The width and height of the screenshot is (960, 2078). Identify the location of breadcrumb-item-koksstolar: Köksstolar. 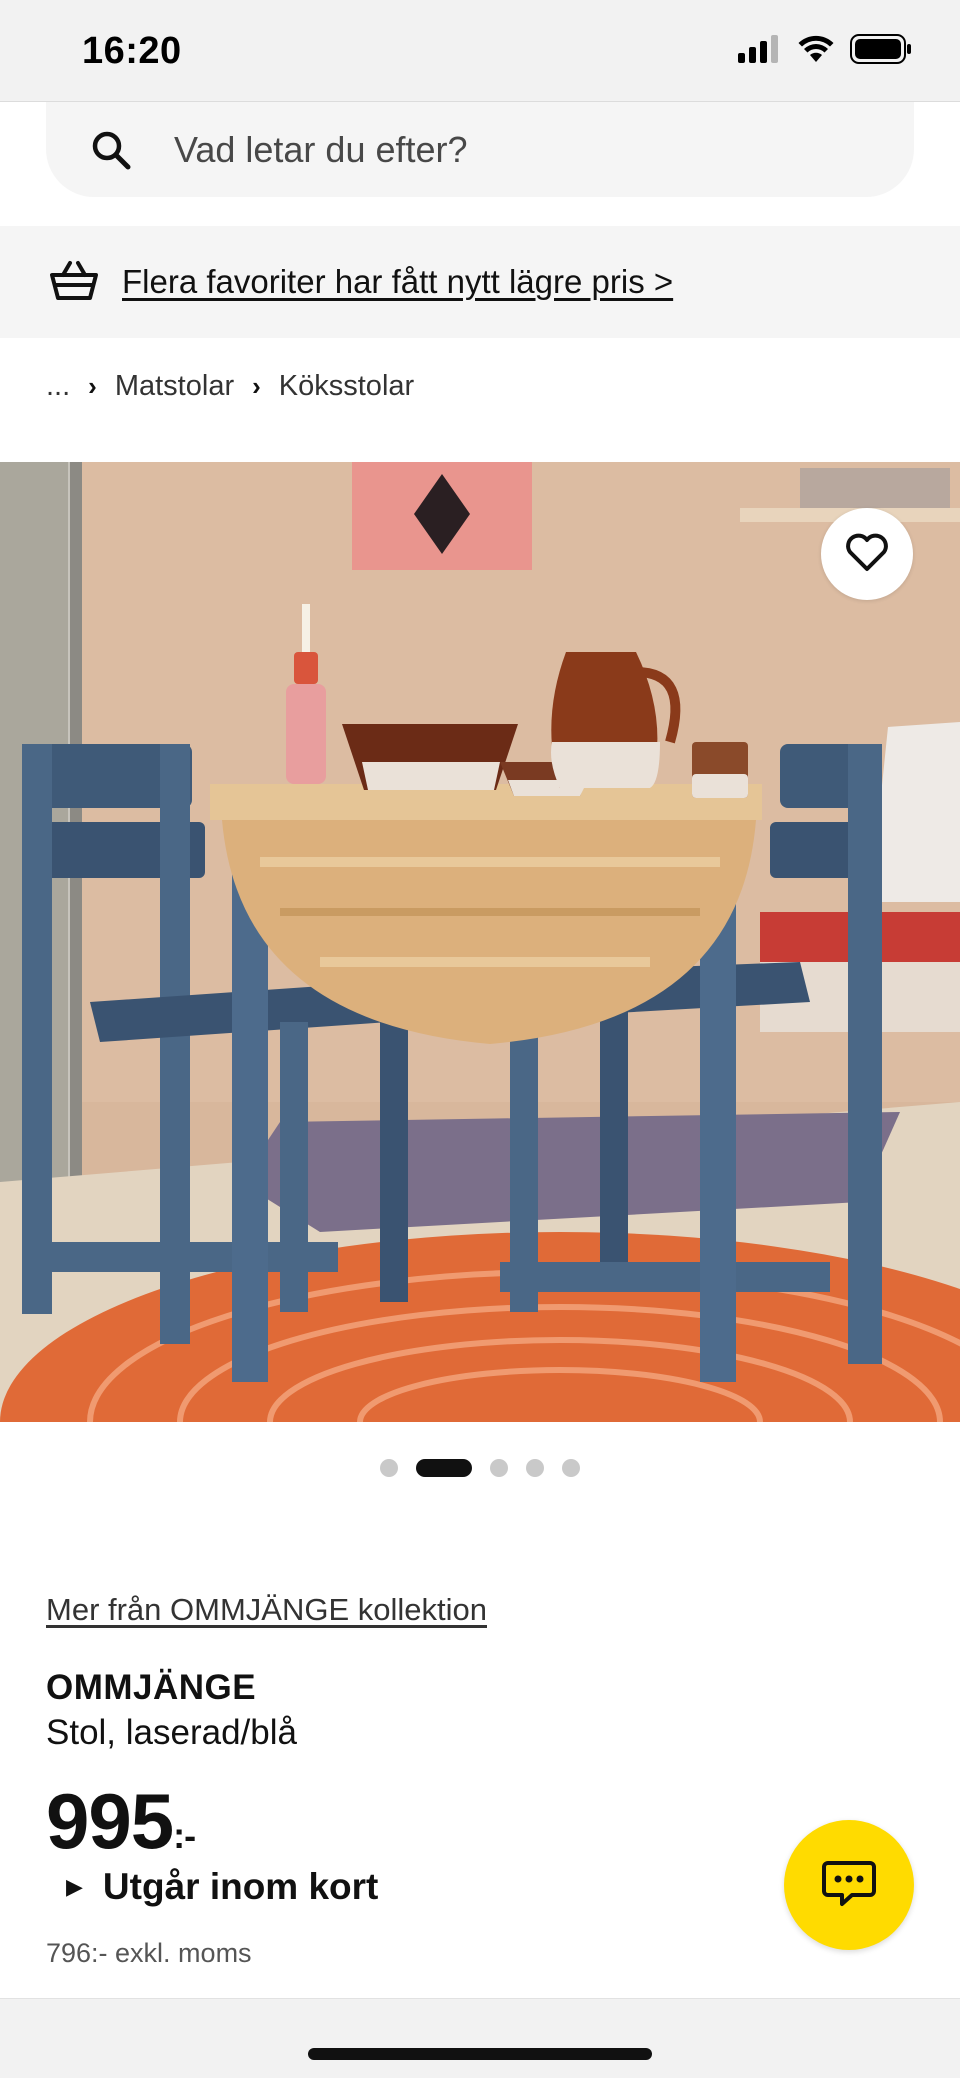
(346, 386).